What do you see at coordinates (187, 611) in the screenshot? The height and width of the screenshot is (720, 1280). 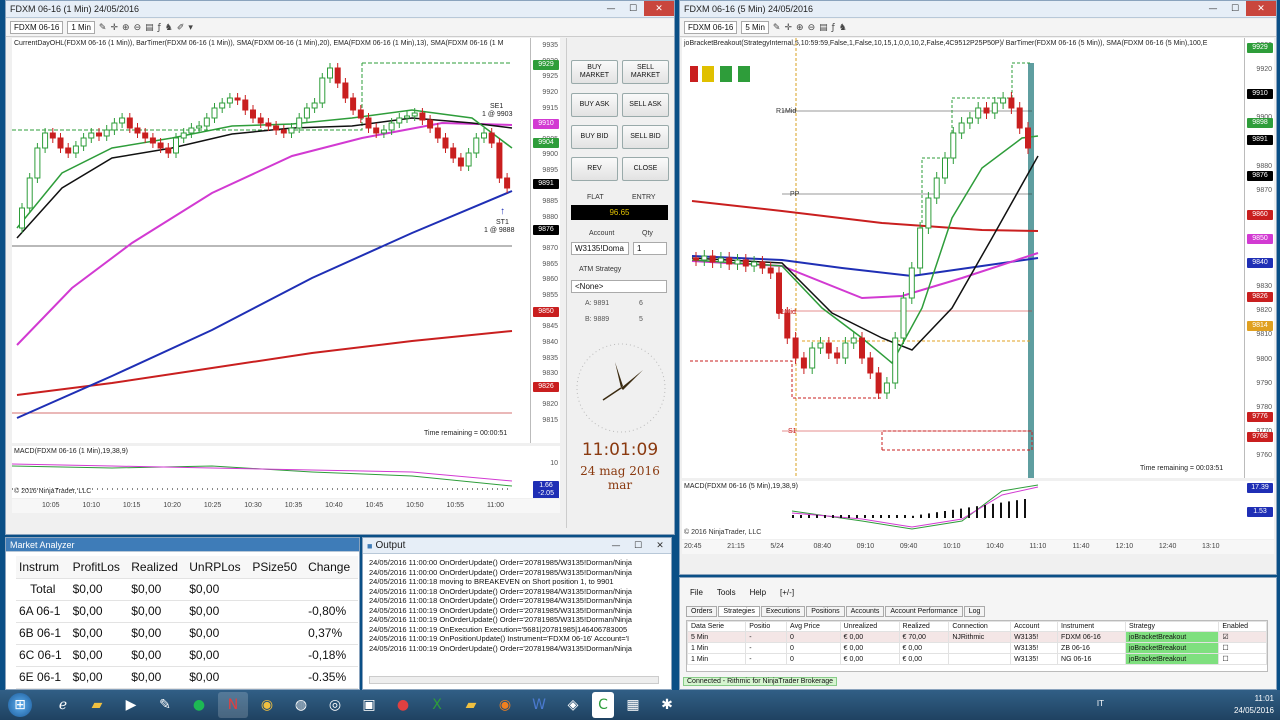 I see `table-row: 6A 06-1 $0,00 $0,00 $0,00 -0,80%` at bounding box center [187, 611].